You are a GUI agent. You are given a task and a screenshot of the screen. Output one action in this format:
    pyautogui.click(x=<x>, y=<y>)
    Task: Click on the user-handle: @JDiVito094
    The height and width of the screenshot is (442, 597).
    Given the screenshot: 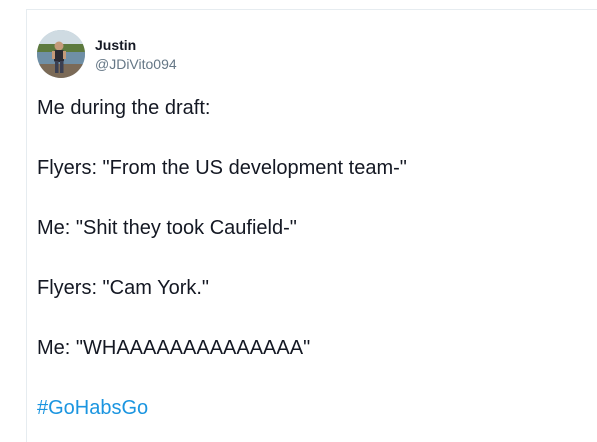 What is the action you would take?
    pyautogui.click(x=136, y=64)
    